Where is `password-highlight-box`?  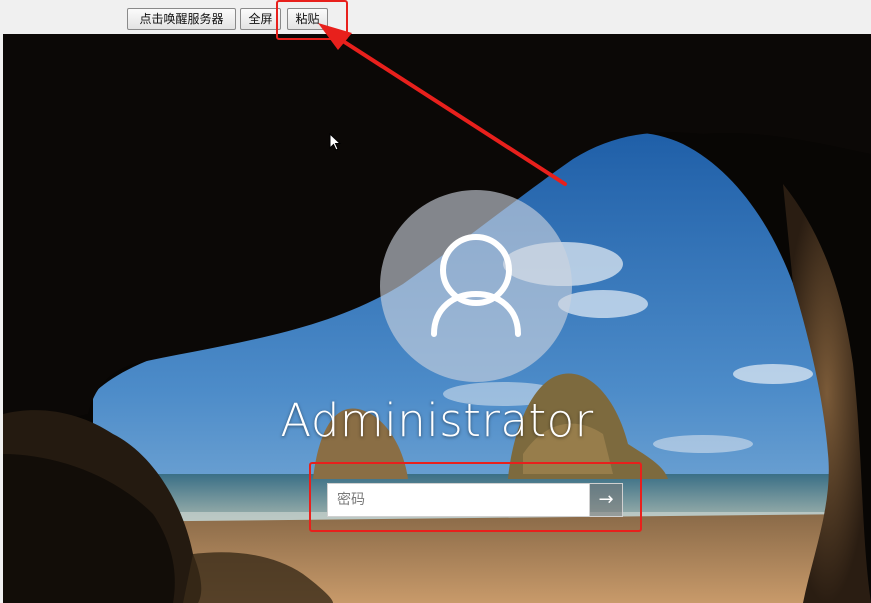 password-highlight-box is located at coordinates (475, 497).